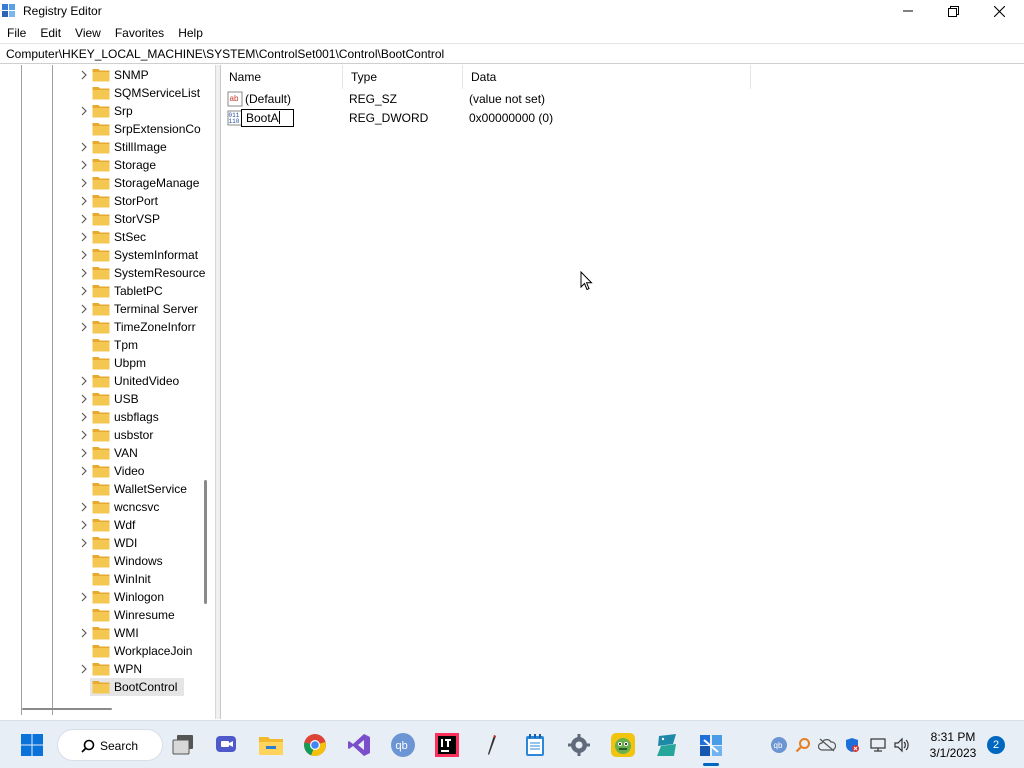 This screenshot has height=768, width=1024. Describe the element at coordinates (190, 33) in the screenshot. I see `menu-help: Help` at that location.